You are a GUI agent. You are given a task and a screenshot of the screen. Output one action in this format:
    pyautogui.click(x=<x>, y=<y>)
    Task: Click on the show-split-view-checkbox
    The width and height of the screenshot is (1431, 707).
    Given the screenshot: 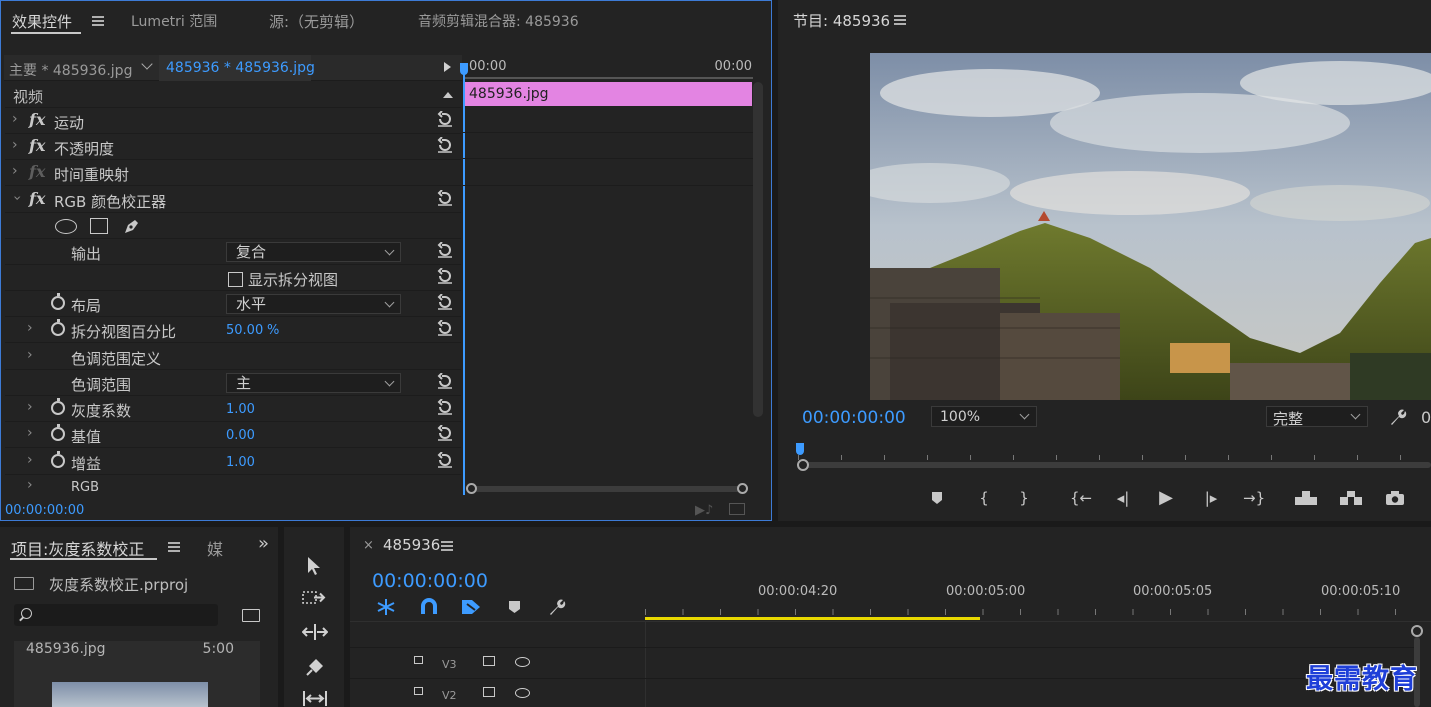 What is the action you would take?
    pyautogui.click(x=235, y=279)
    